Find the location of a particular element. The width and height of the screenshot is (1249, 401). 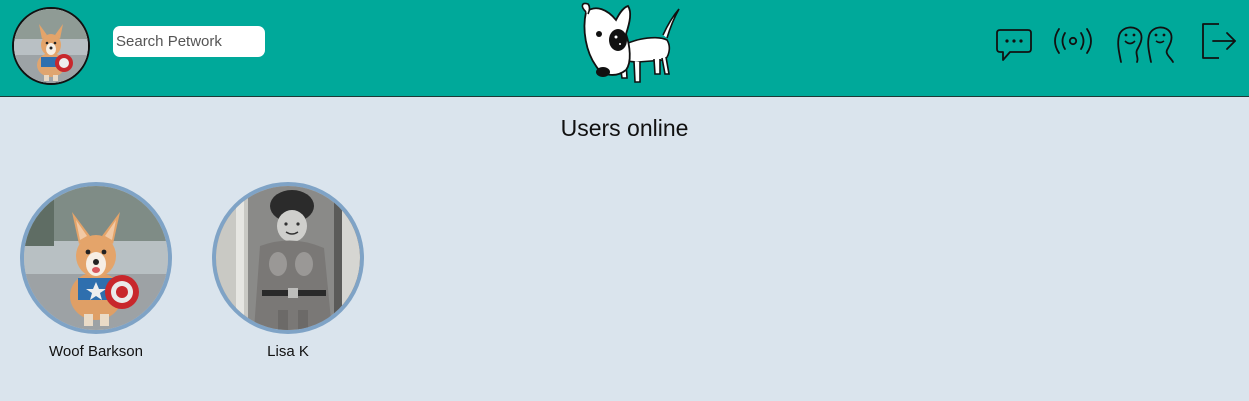

search-input is located at coordinates (189, 41).